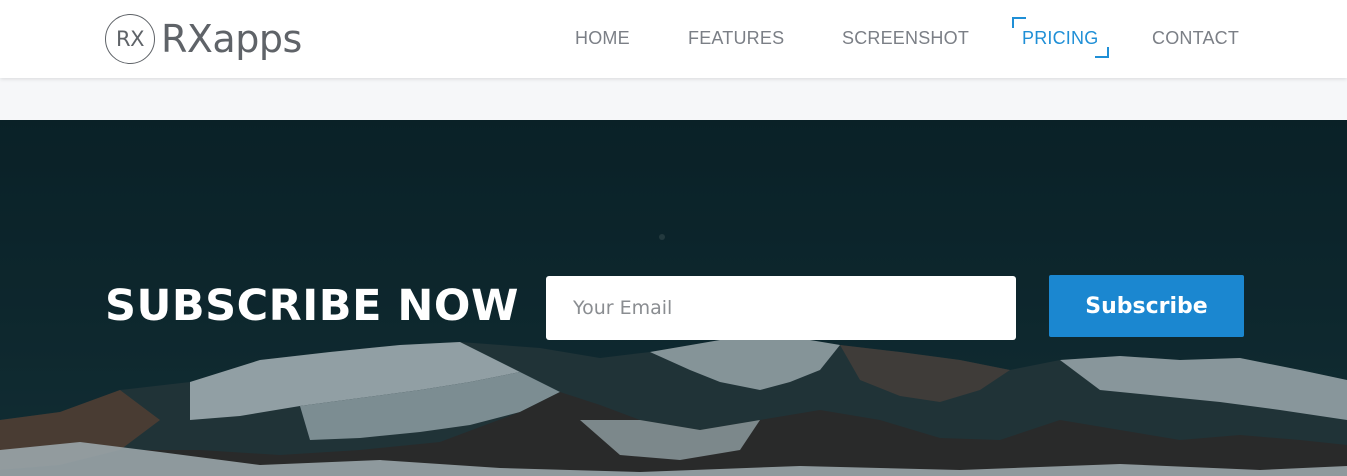 This screenshot has height=476, width=1347. Describe the element at coordinates (602, 38) in the screenshot. I see `nav-home: HOME` at that location.